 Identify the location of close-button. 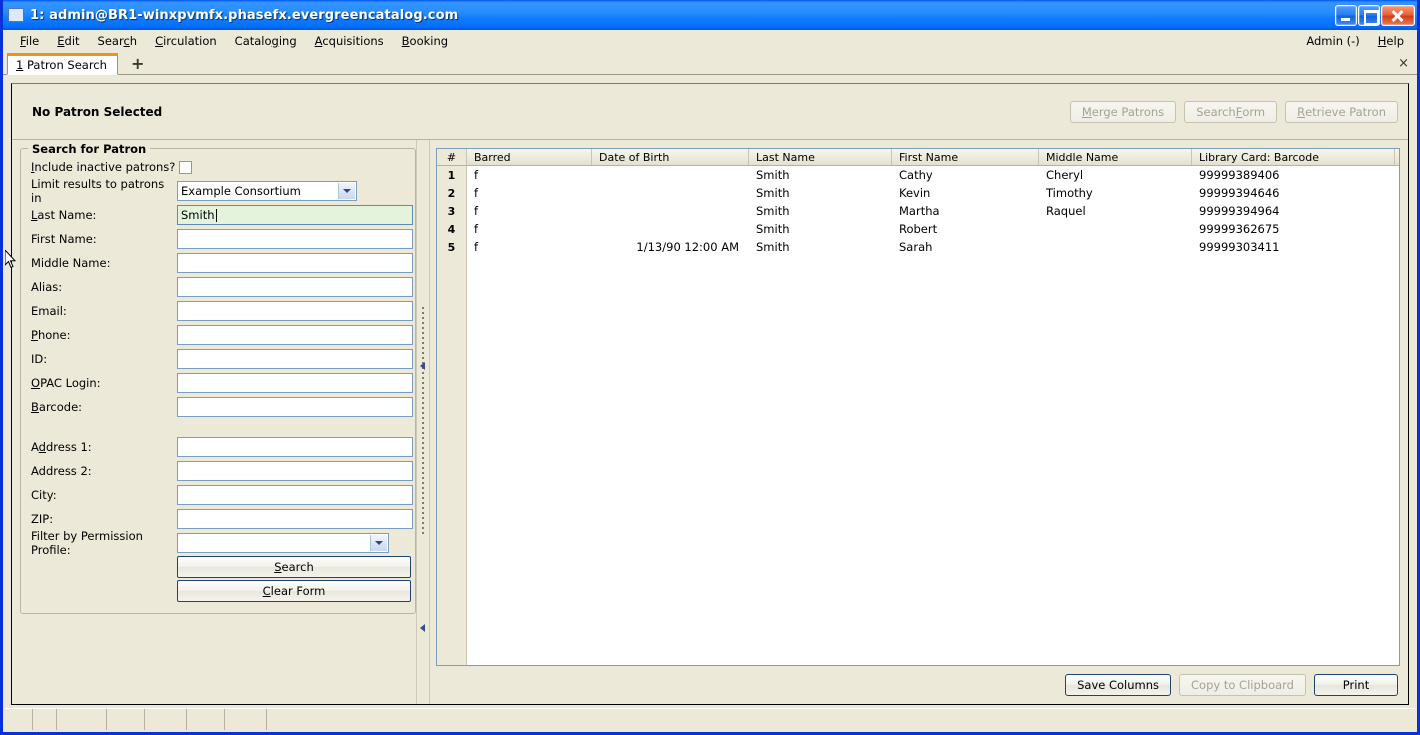
(1398, 15).